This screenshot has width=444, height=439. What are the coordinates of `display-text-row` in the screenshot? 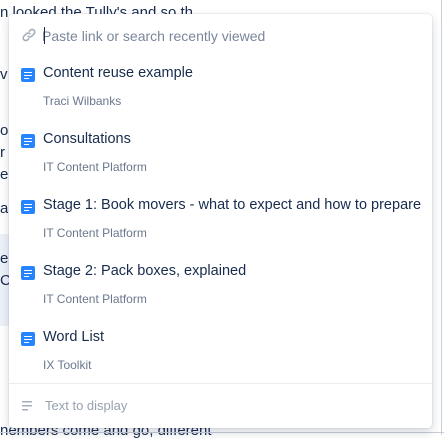 It's located at (220, 406).